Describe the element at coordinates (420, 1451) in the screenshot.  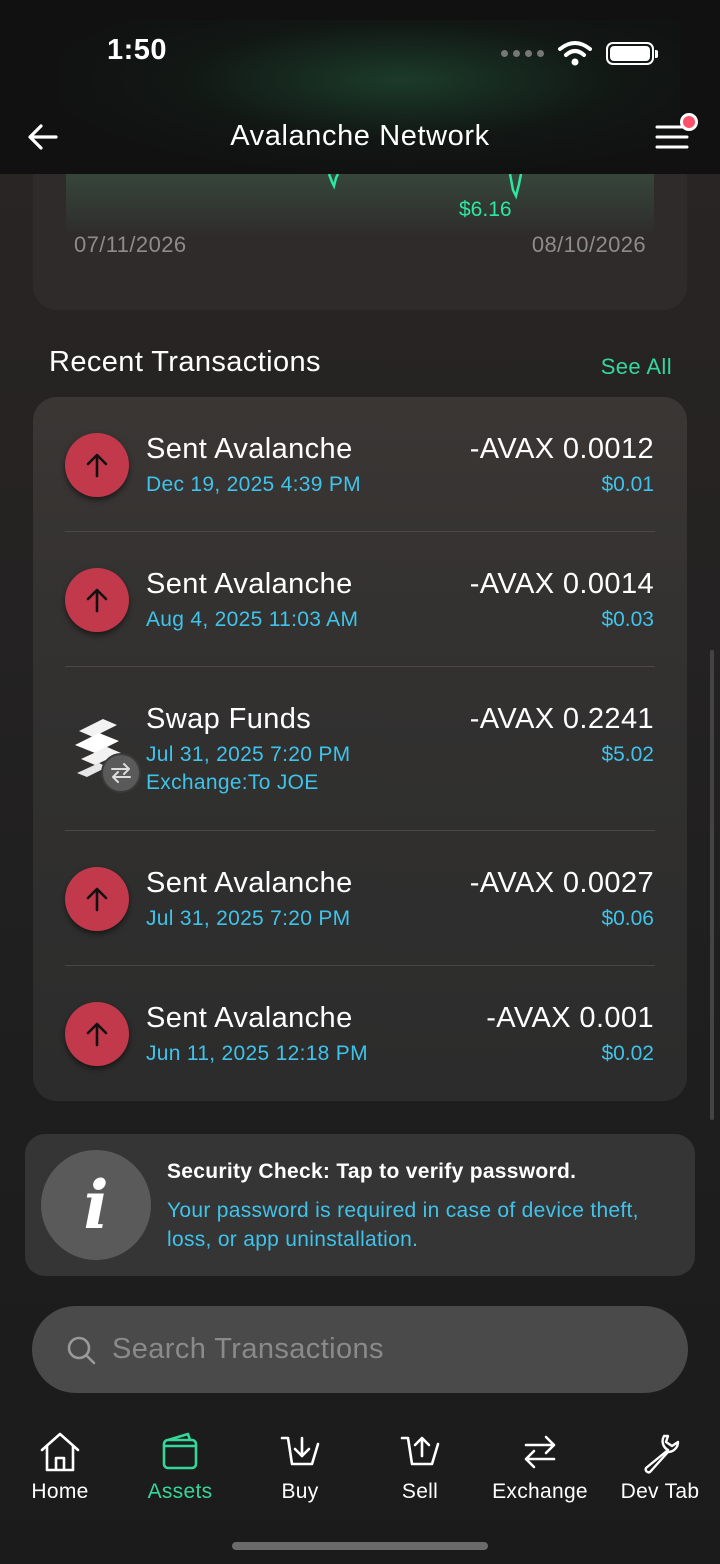
I see `sell-icon` at that location.